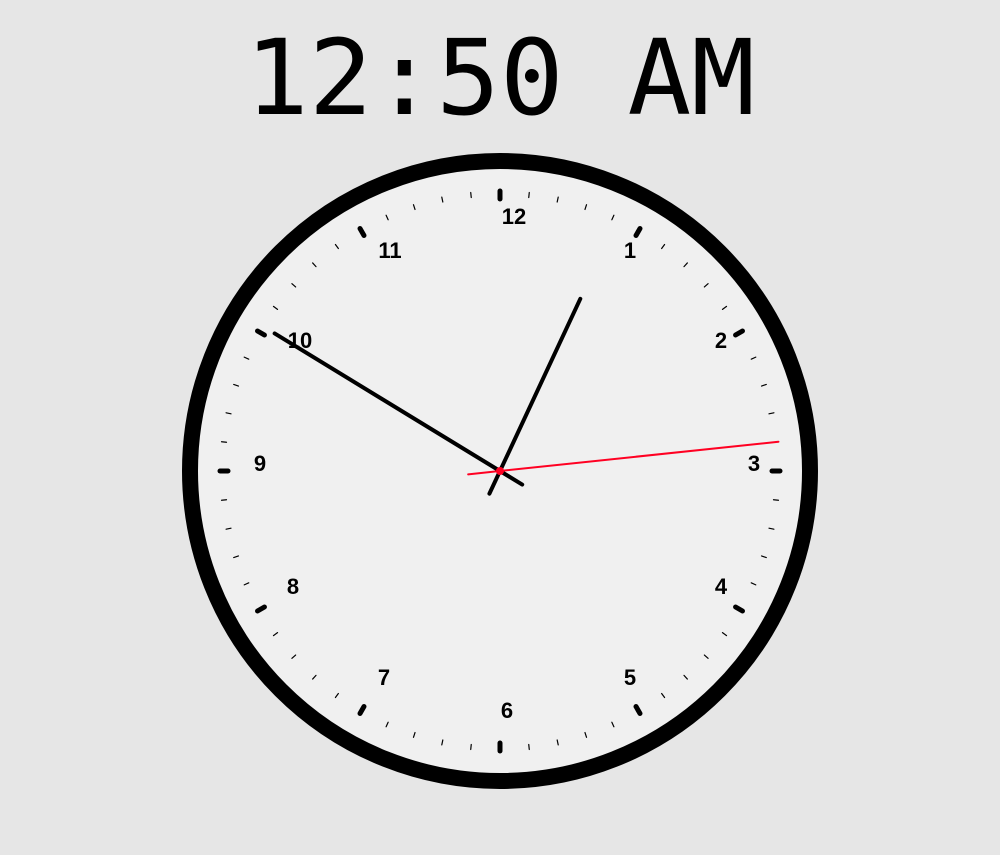  I want to click on numeral-2: 2, so click(721, 340).